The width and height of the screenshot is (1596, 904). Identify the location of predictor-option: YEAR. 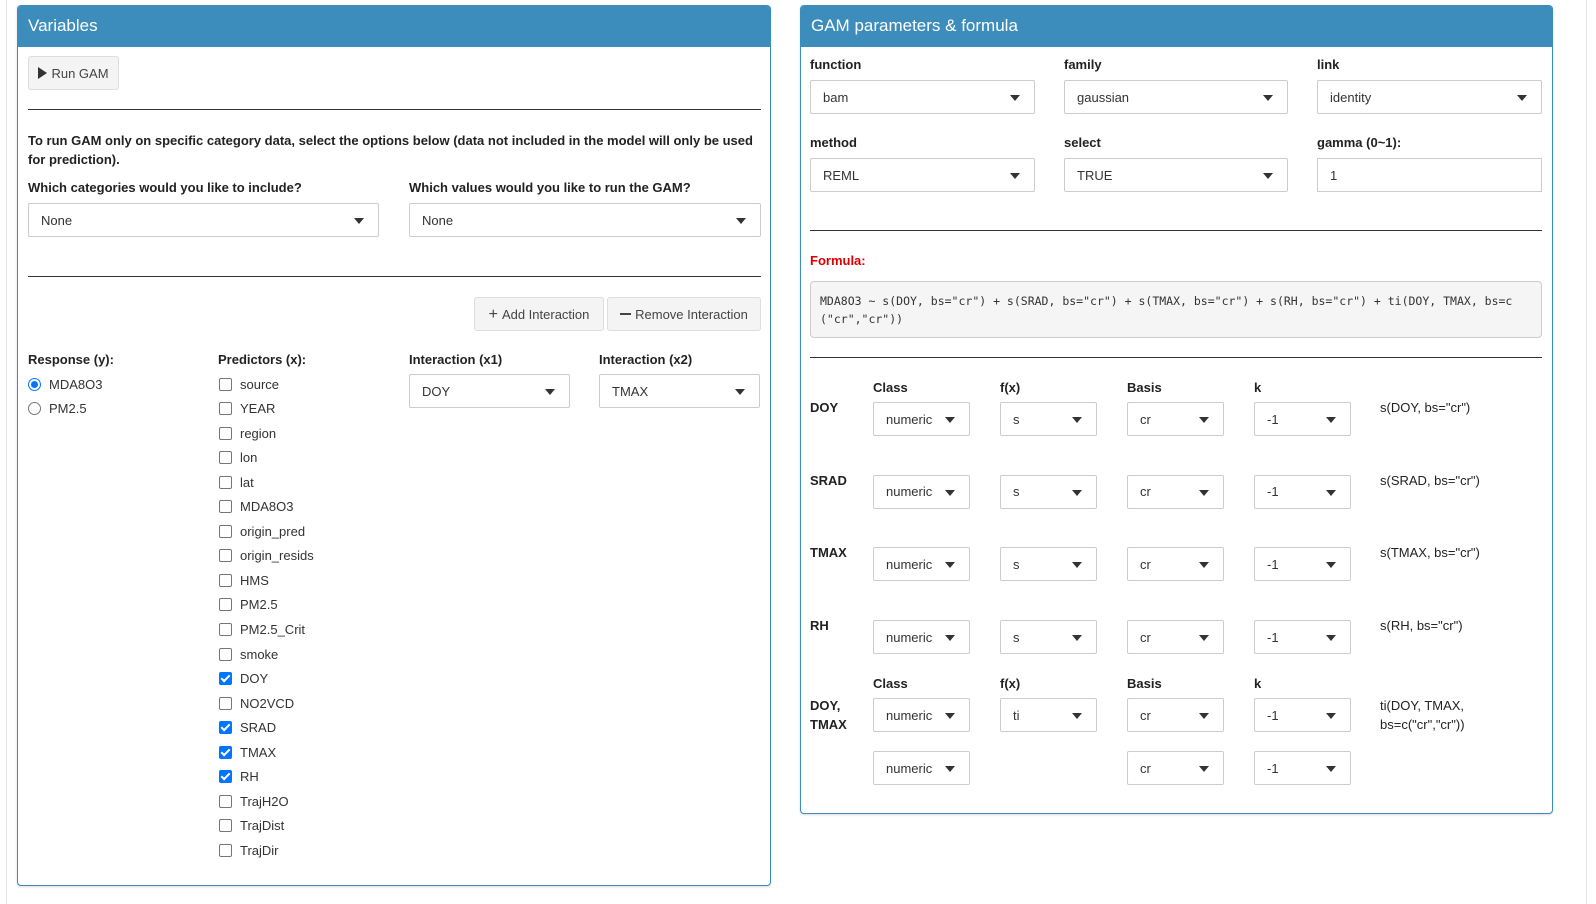
(247, 409).